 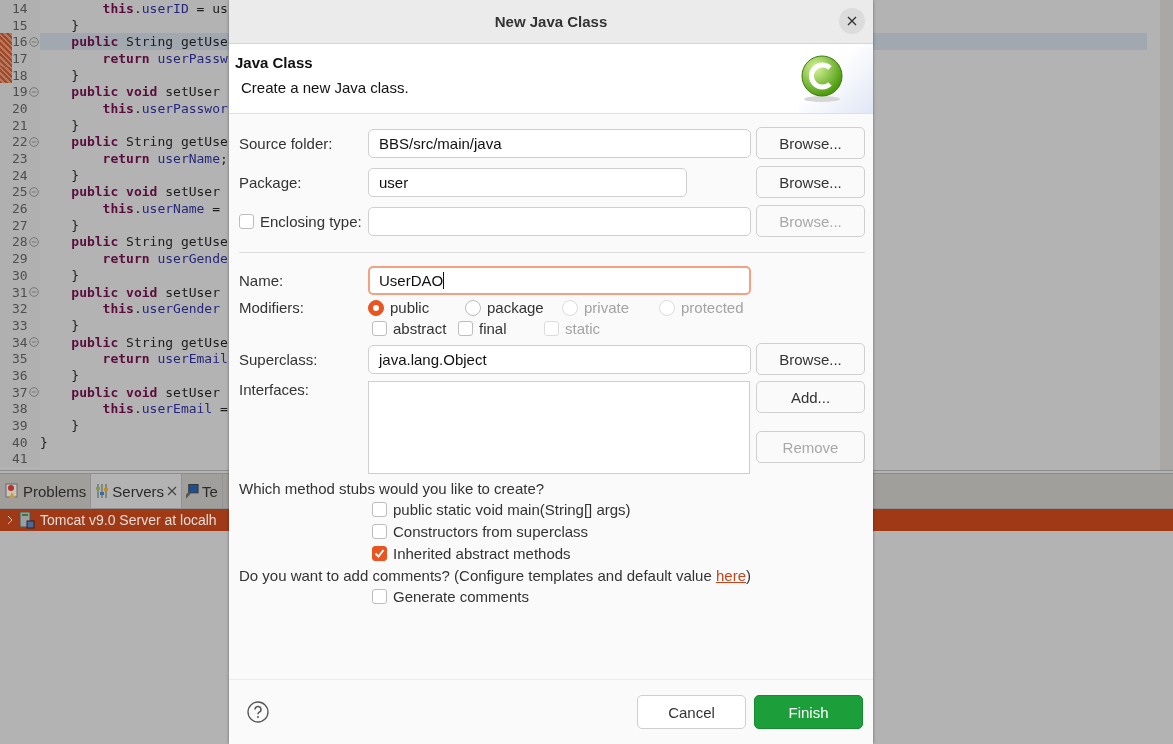 I want to click on code-line: this.userID = us, so click(x=164, y=8).